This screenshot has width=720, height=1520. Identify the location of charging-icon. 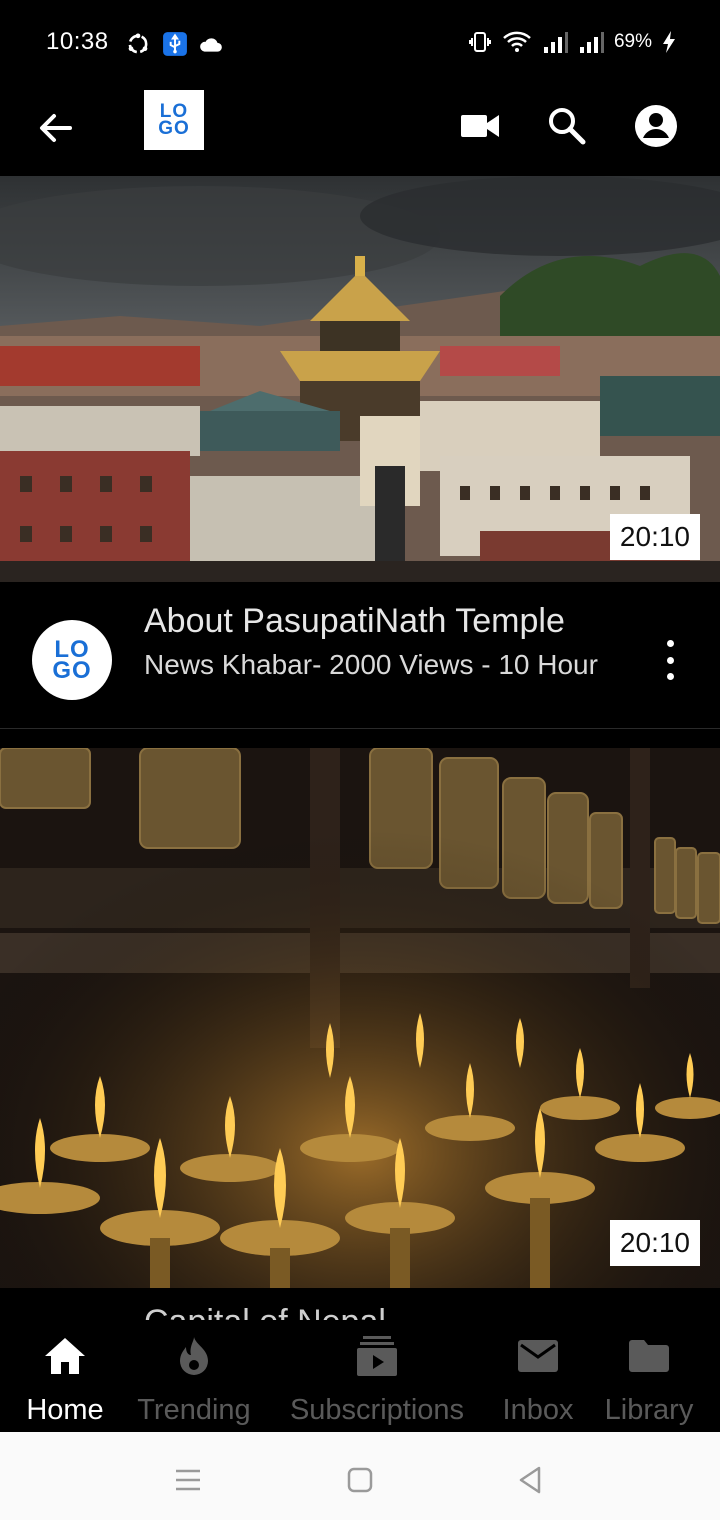
(669, 42).